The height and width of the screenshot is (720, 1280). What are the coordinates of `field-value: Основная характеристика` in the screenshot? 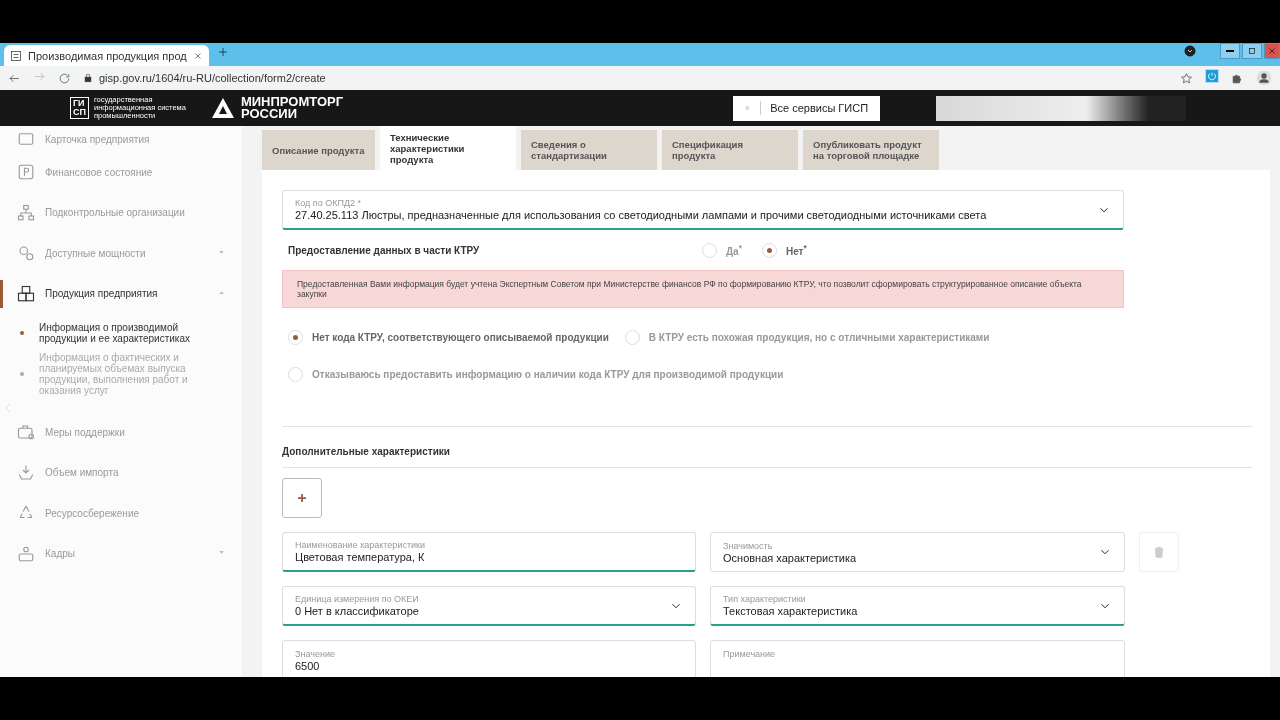 It's located at (790, 557).